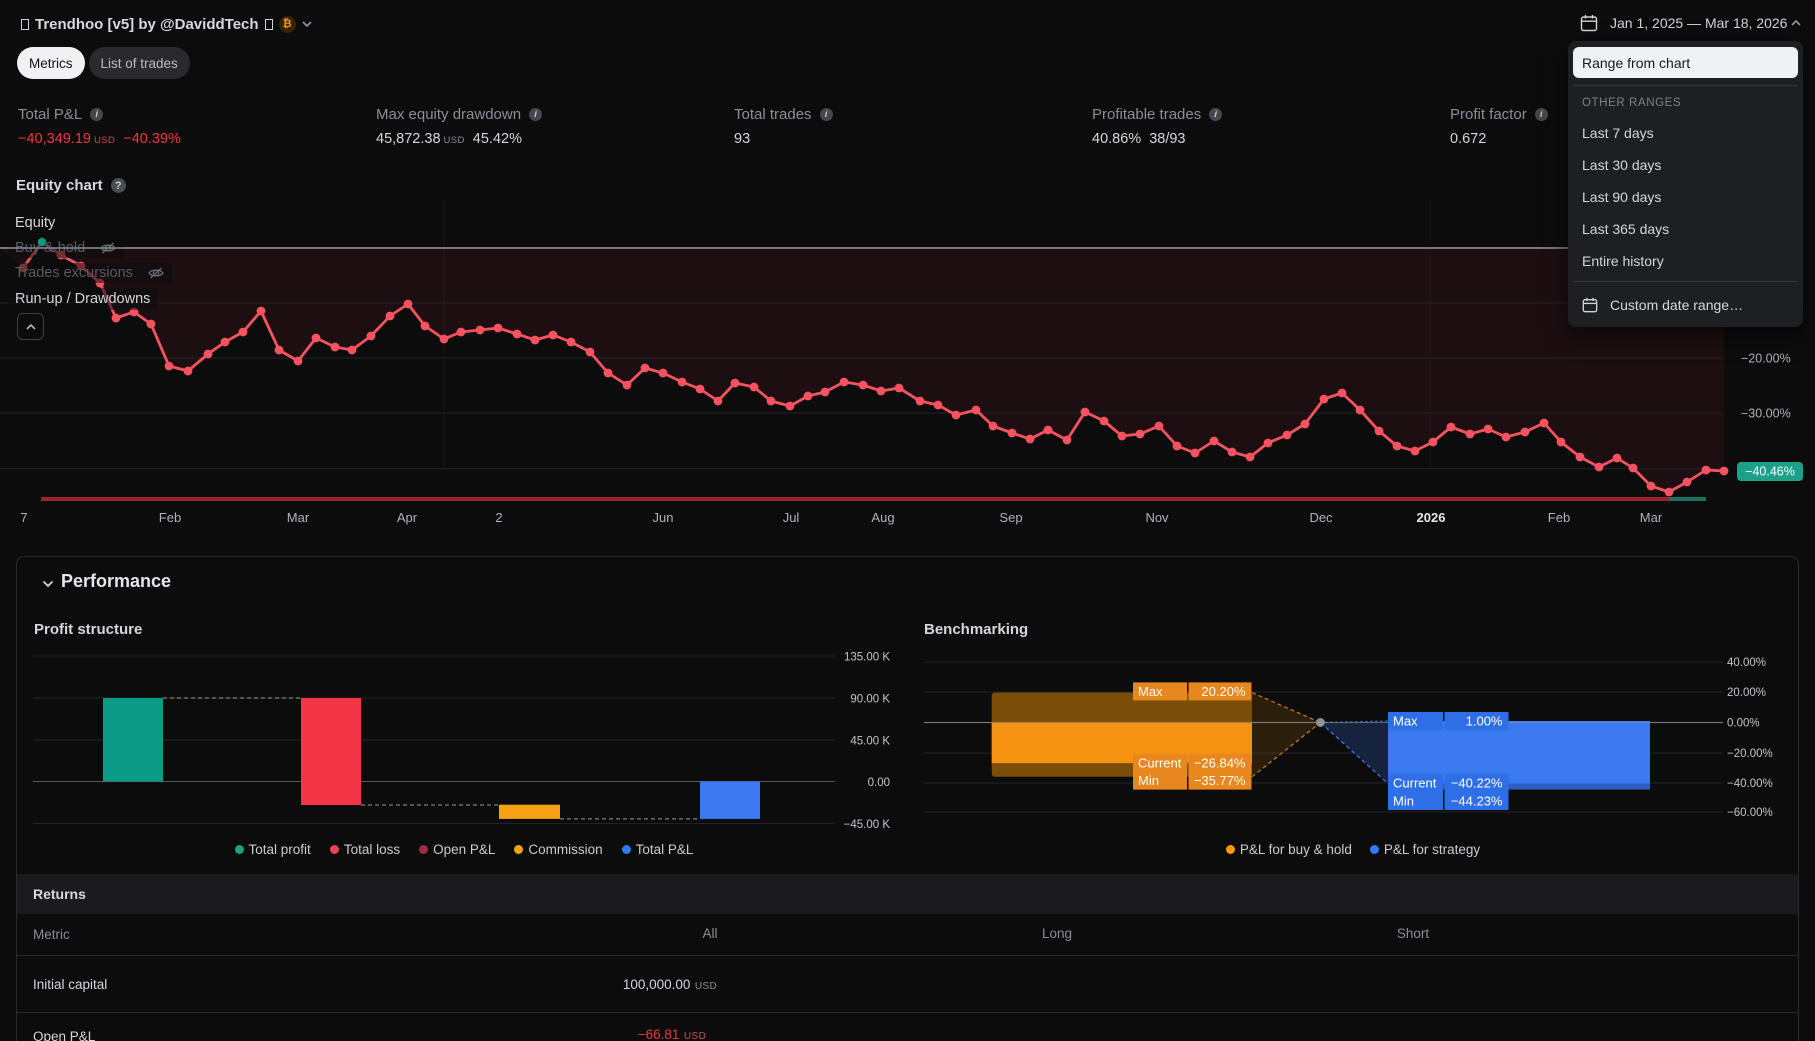 Image resolution: width=1815 pixels, height=1041 pixels. Describe the element at coordinates (879, 783) in the screenshot. I see `svg-text: 0.00` at that location.